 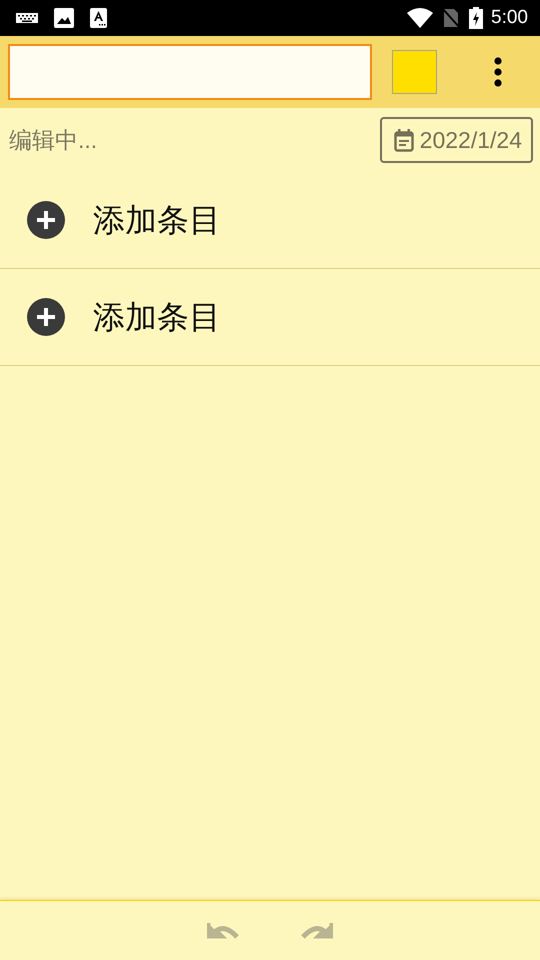 What do you see at coordinates (27, 18) in the screenshot?
I see `keyboard-icon` at bounding box center [27, 18].